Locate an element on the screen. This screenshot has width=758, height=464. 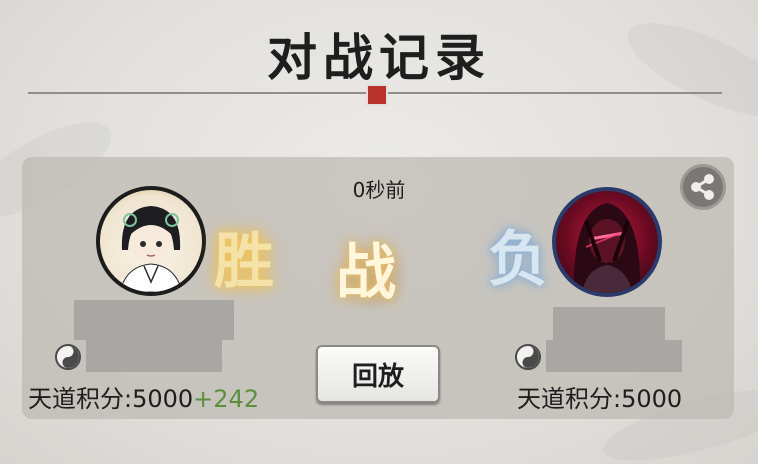
right-avatar-art is located at coordinates (607, 248).